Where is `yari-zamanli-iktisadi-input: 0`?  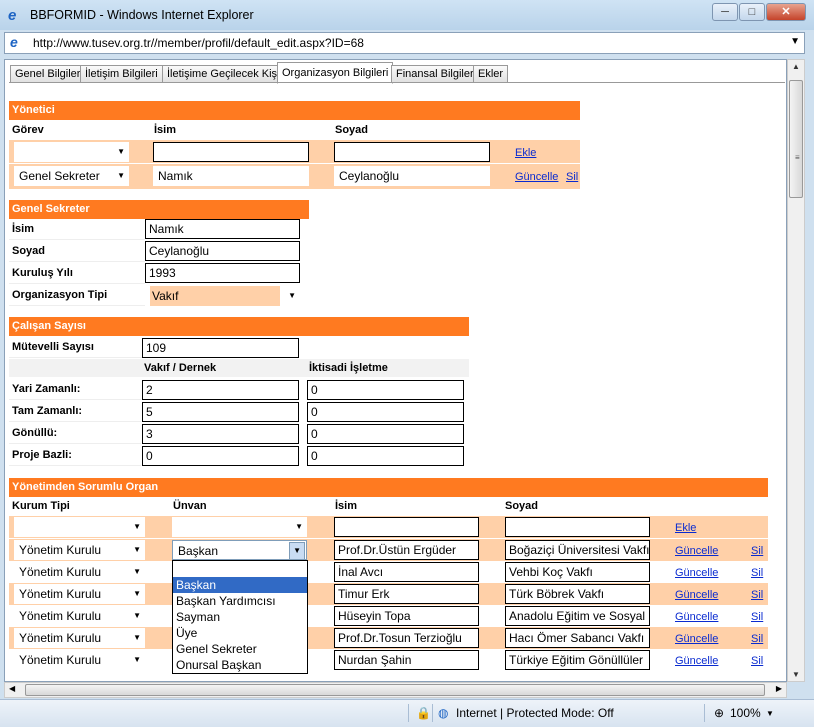
yari-zamanli-iktisadi-input: 0 is located at coordinates (385, 390).